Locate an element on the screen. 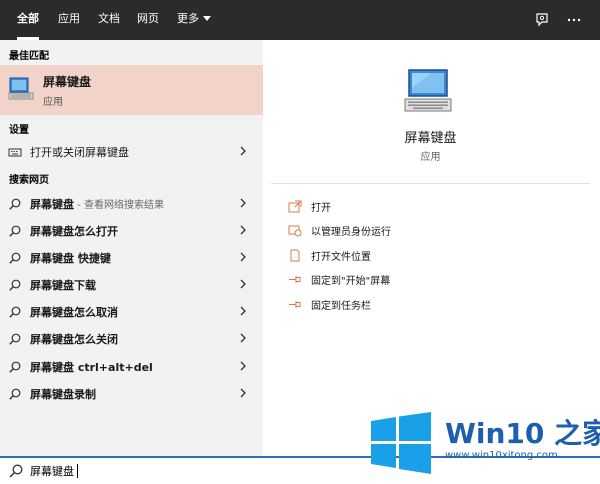 The height and width of the screenshot is (484, 600). web-result-item: 屏幕键盘怎么取消 is located at coordinates (131, 311).